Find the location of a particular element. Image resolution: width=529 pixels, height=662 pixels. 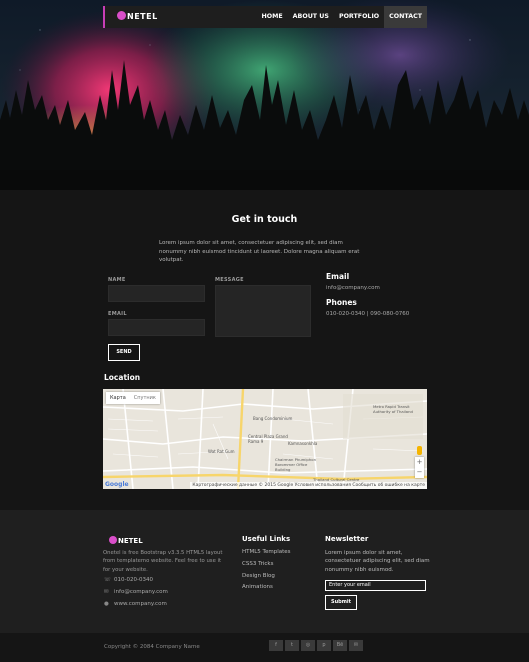

brand-logo: NETEL is located at coordinates (137, 16).